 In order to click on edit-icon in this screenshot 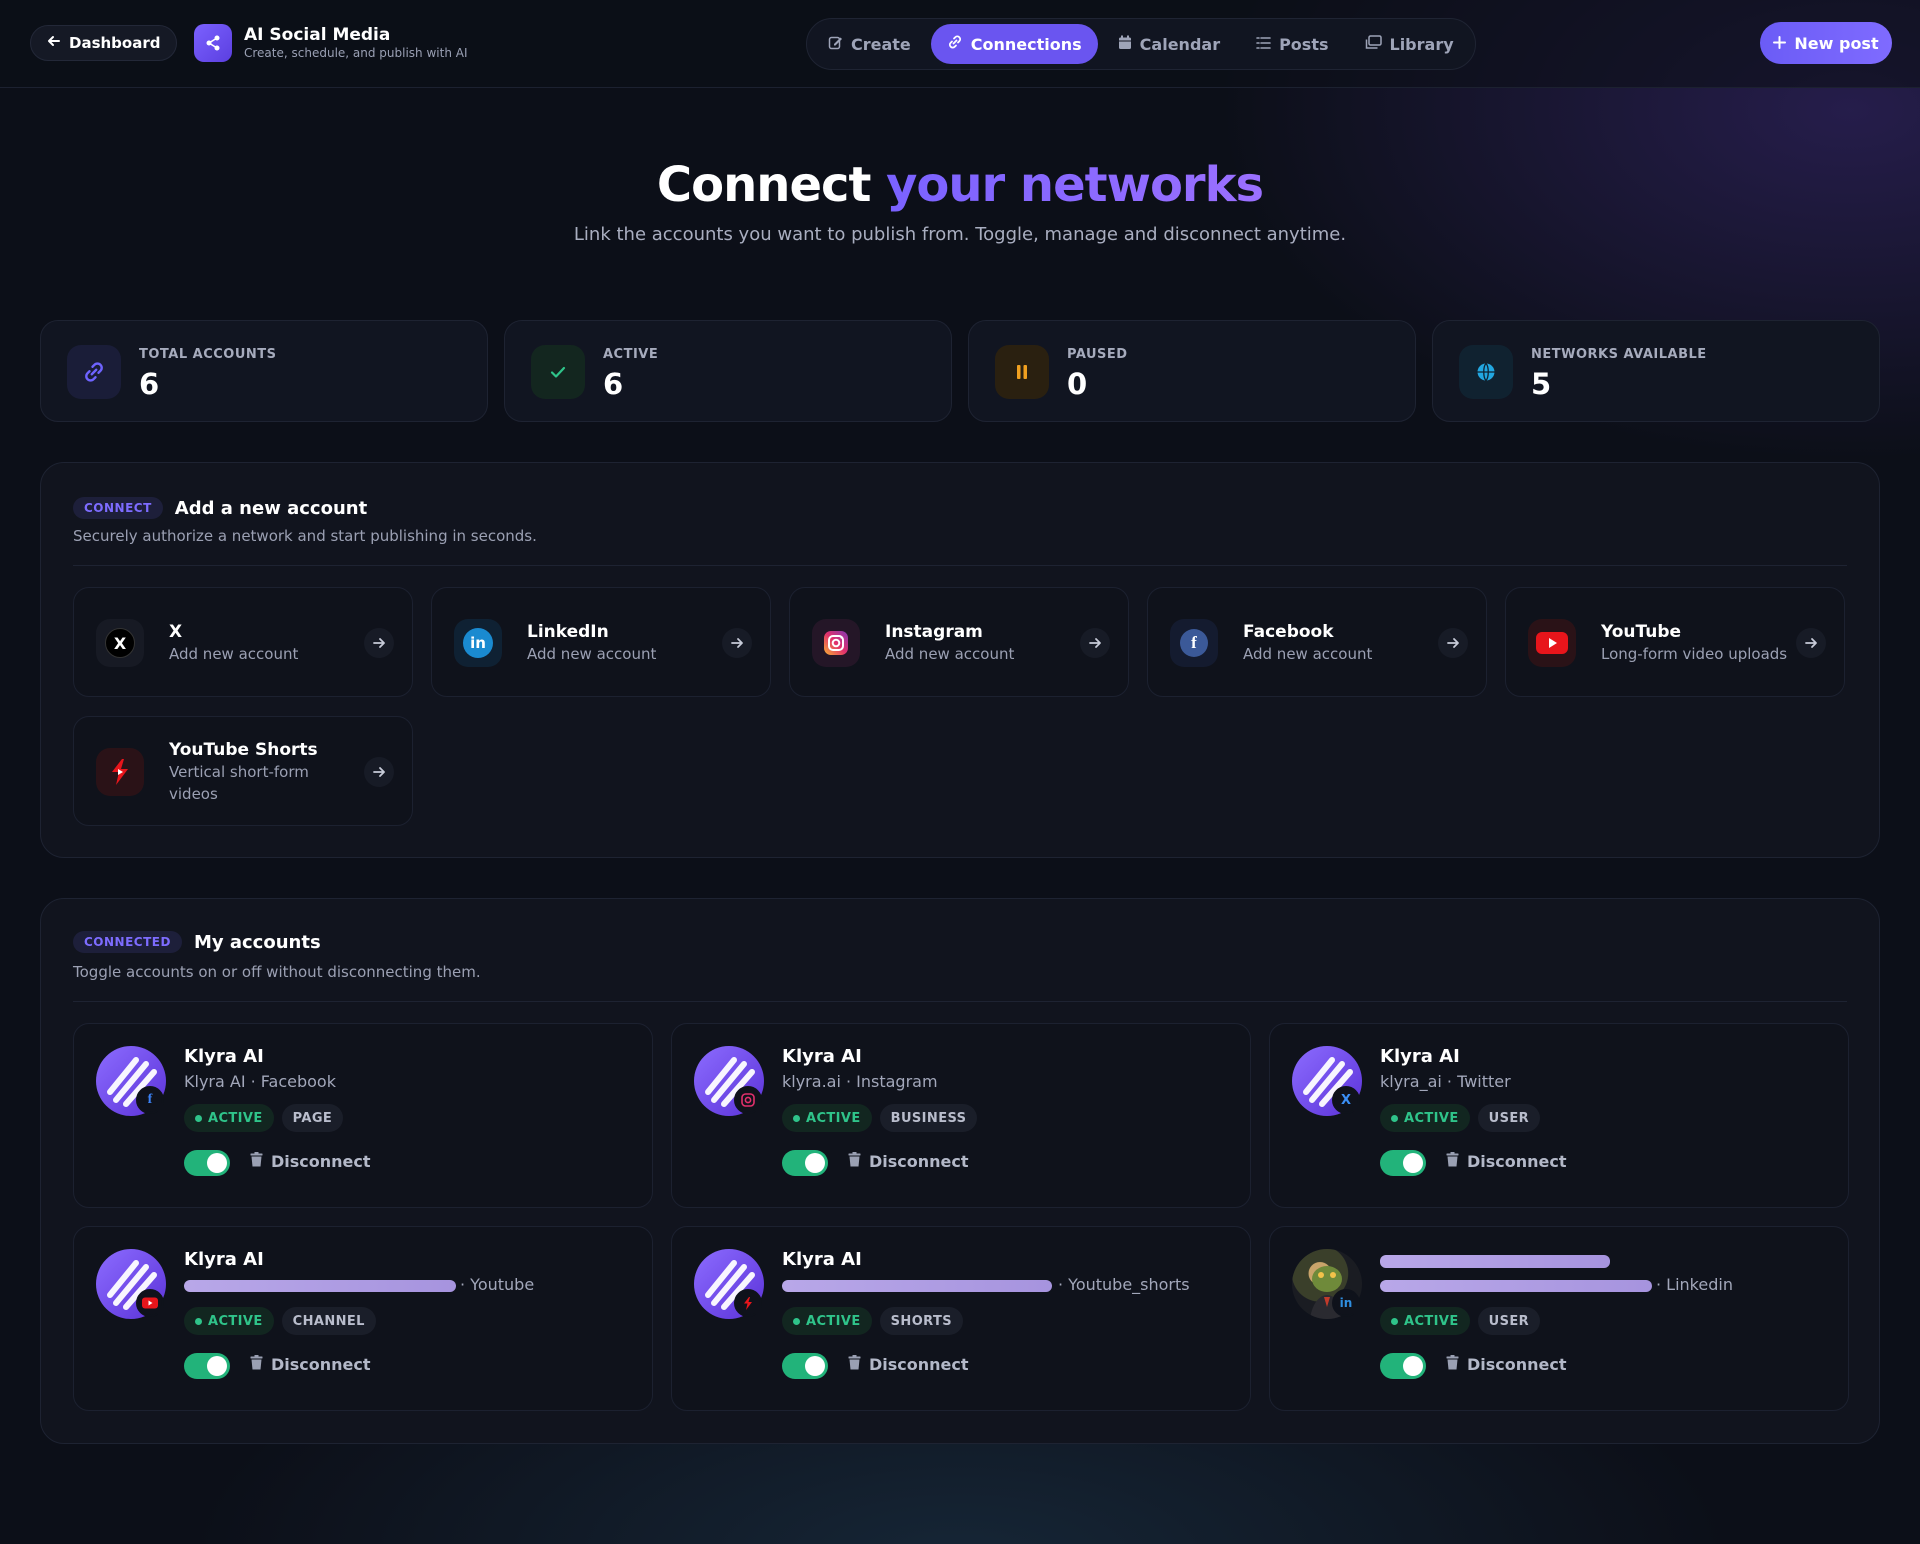, I will do `click(835, 44)`.